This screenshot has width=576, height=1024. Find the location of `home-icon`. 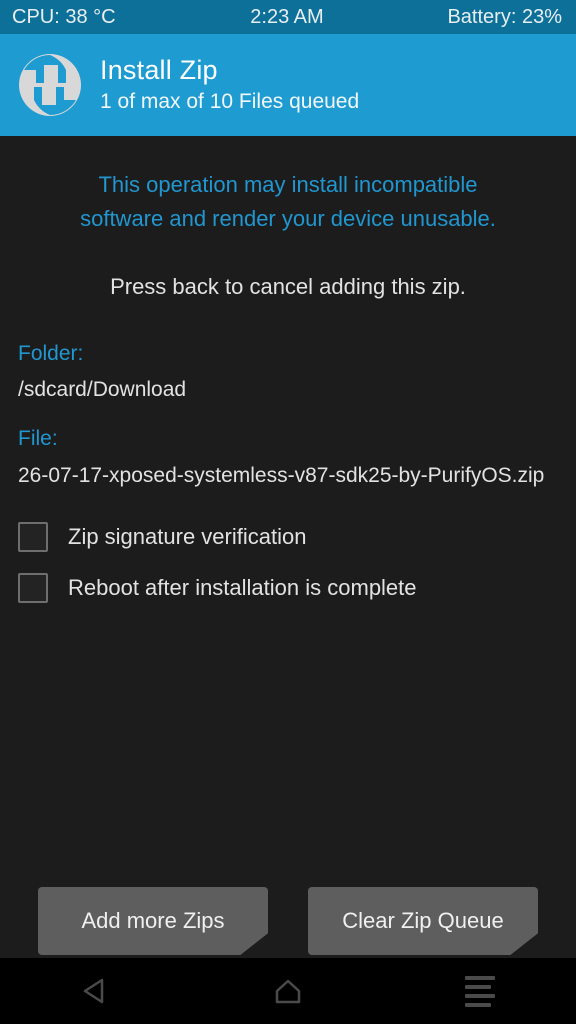

home-icon is located at coordinates (288, 991).